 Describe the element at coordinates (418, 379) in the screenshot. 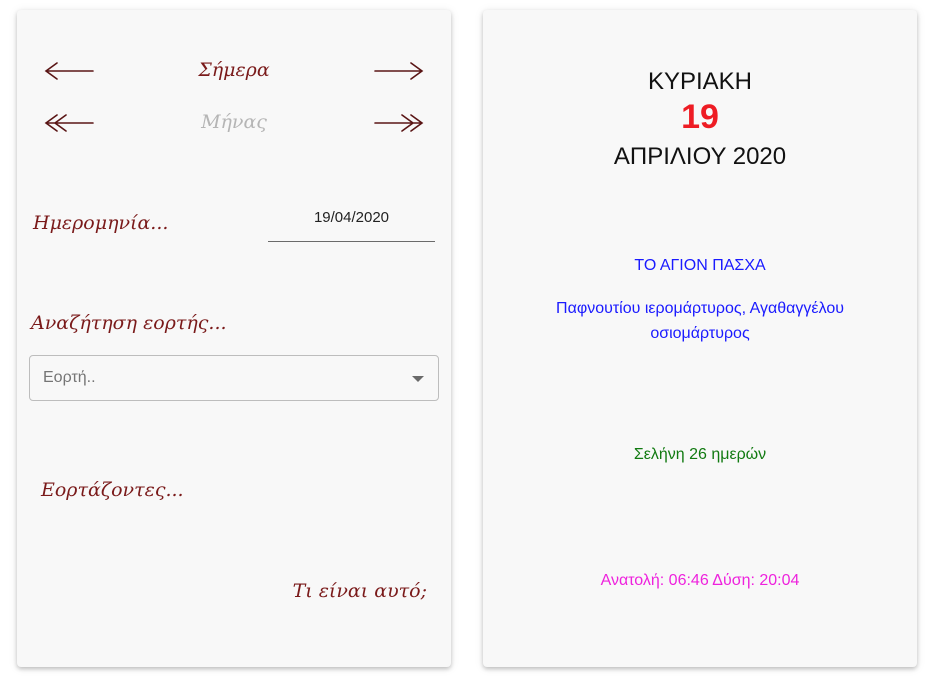

I see `chevron-down-icon` at that location.